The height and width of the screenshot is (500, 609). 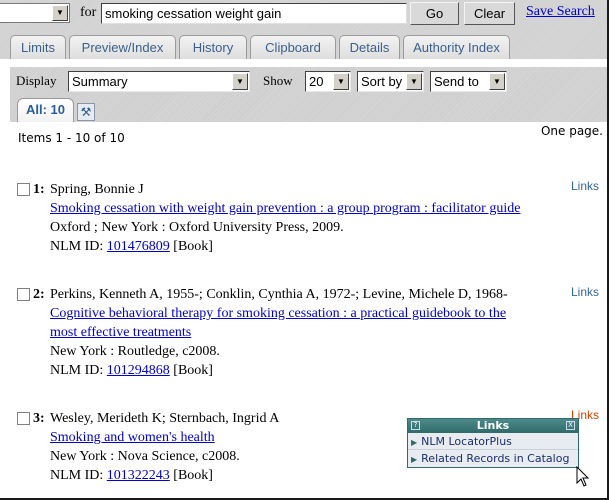 I want to click on sort-by-select-value: Sort by, so click(x=382, y=81).